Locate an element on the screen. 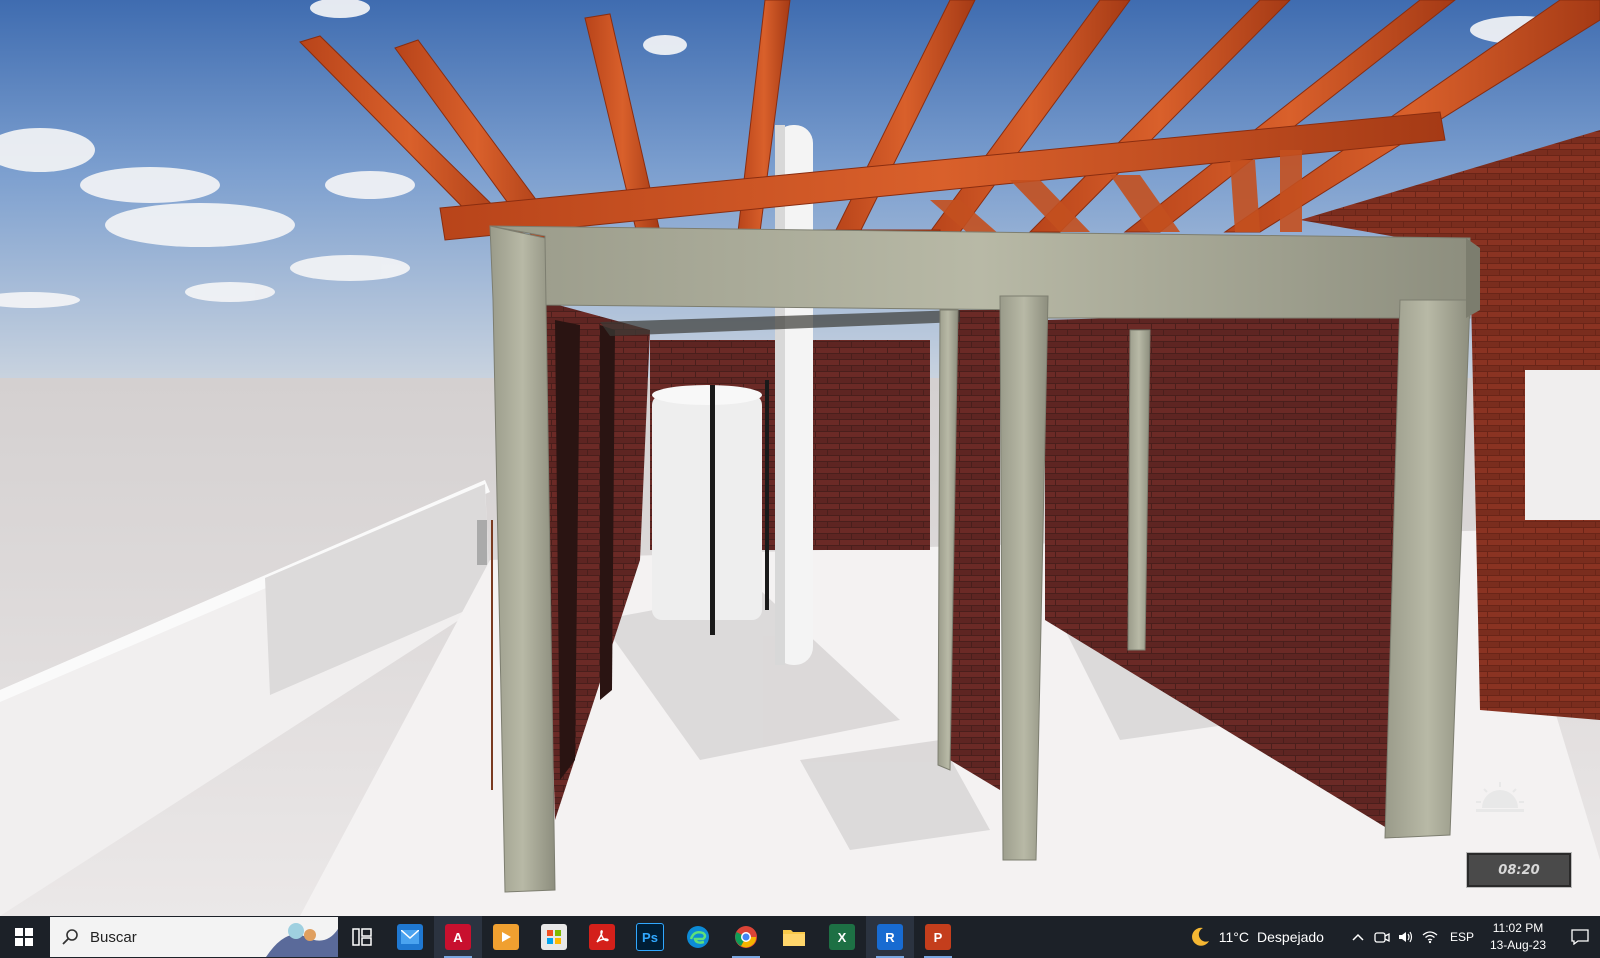  time-of-day-readout: 08:20 is located at coordinates (1519, 870).